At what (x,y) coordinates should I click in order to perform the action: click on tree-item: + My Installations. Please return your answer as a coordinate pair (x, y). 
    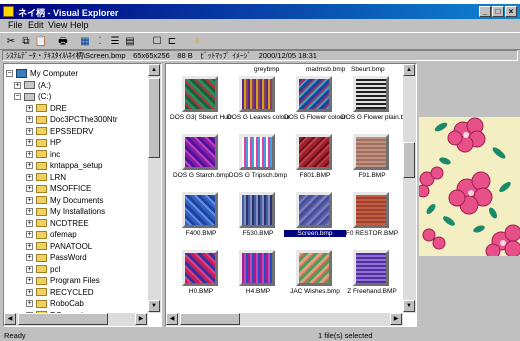
    Looking at the image, I should click on (65, 212).